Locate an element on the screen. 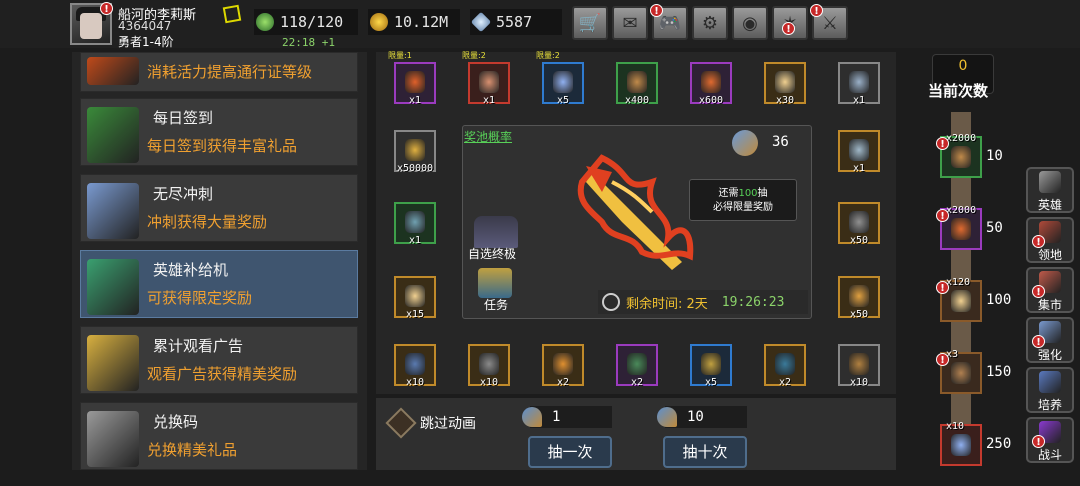  nav-4: 培养 is located at coordinates (1050, 390).